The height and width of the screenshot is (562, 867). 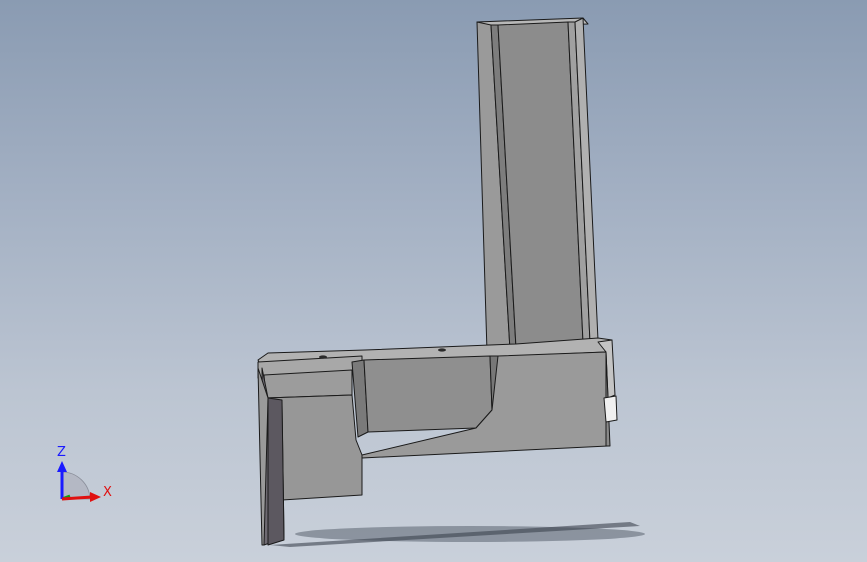 I want to click on triad-disk, so click(x=76, y=485).